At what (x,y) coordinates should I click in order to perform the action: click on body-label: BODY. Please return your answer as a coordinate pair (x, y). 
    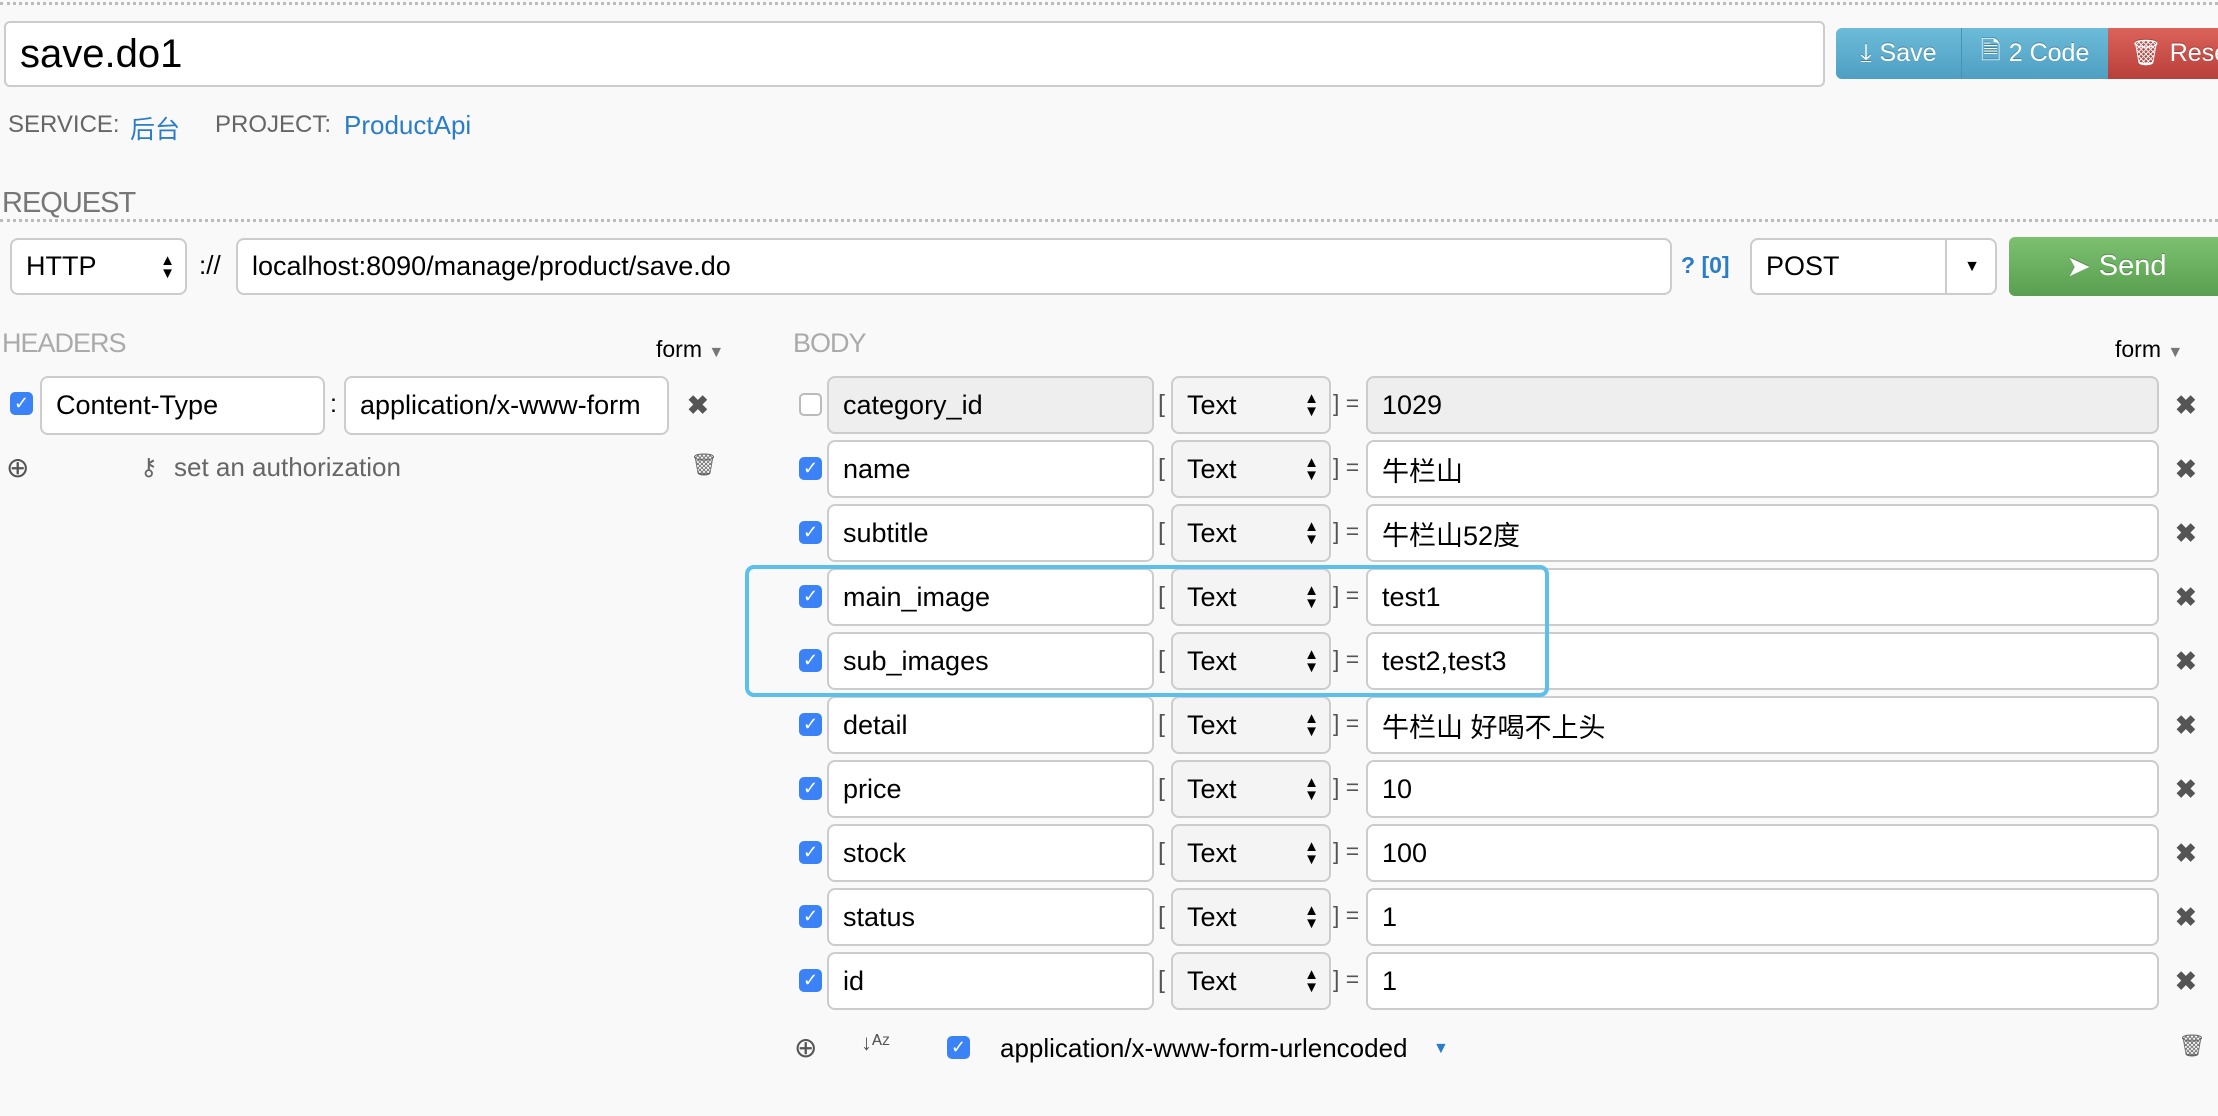
    Looking at the image, I should click on (830, 343).